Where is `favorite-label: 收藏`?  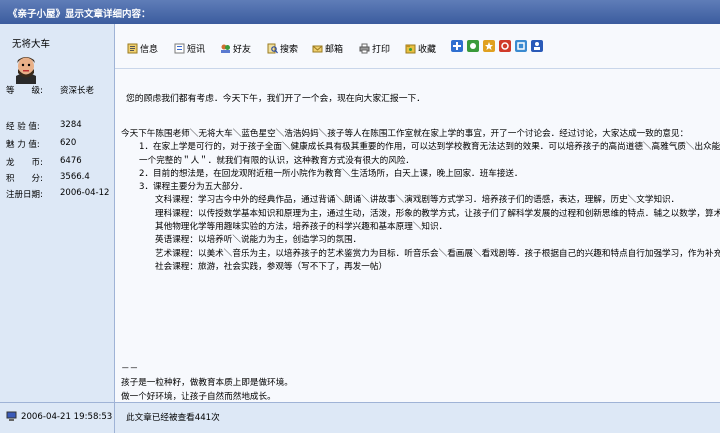
favorite-label: 收藏 is located at coordinates (427, 49).